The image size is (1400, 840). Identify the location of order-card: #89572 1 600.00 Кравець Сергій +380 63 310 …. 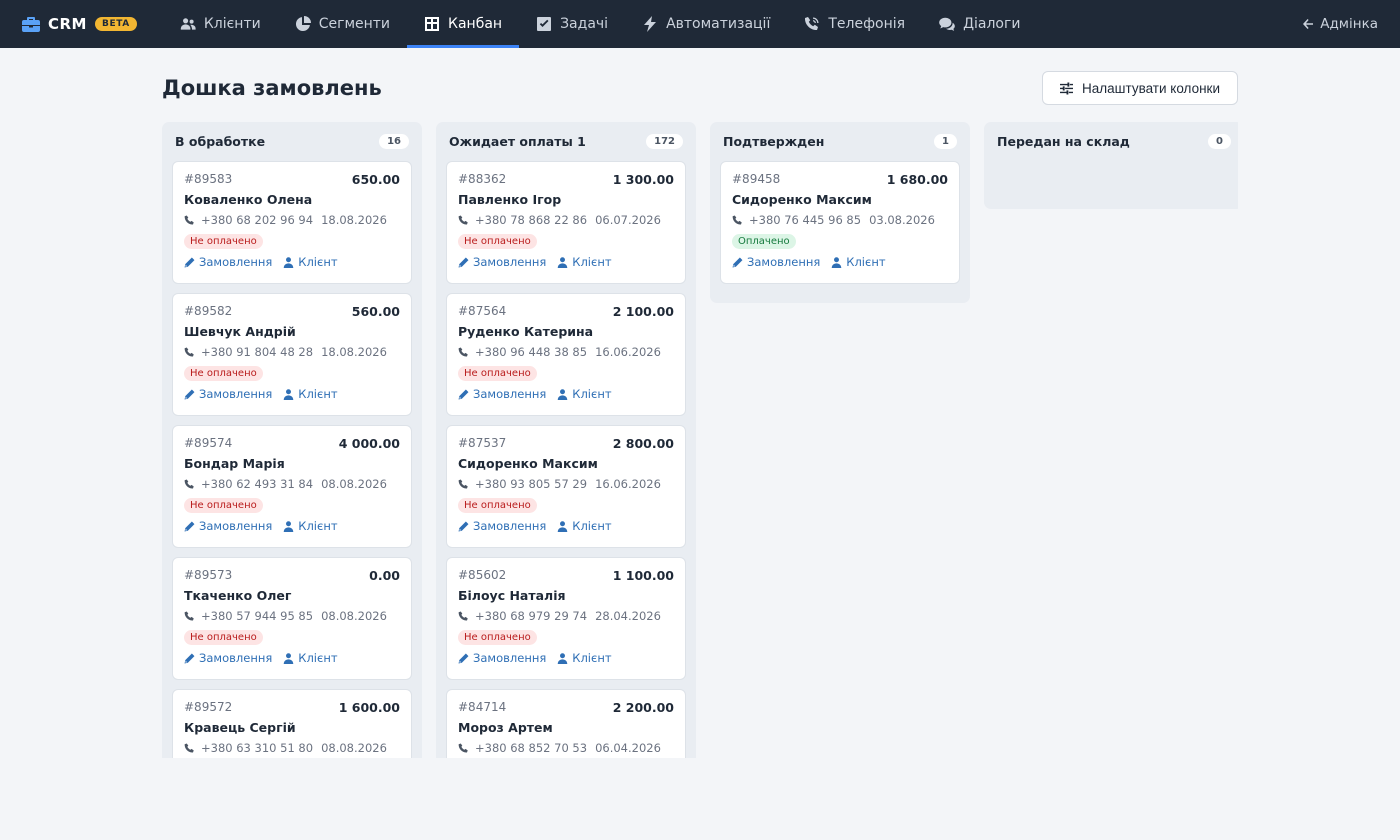
(292, 723).